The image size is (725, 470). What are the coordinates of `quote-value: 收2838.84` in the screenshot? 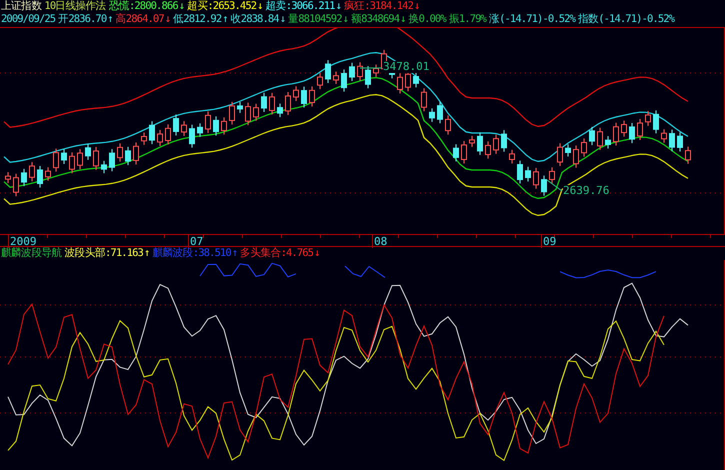 It's located at (254, 19).